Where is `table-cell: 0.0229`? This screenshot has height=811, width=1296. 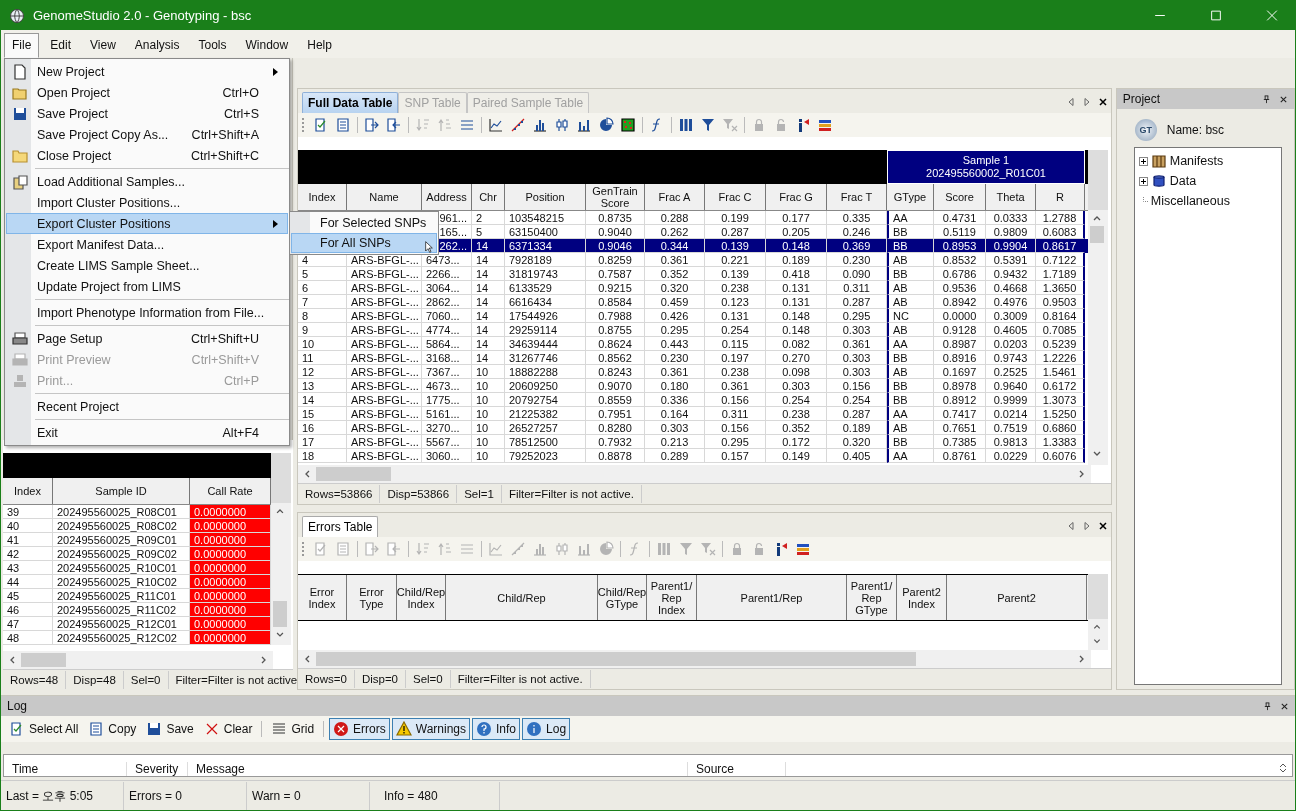
table-cell: 0.0229 is located at coordinates (1011, 456).